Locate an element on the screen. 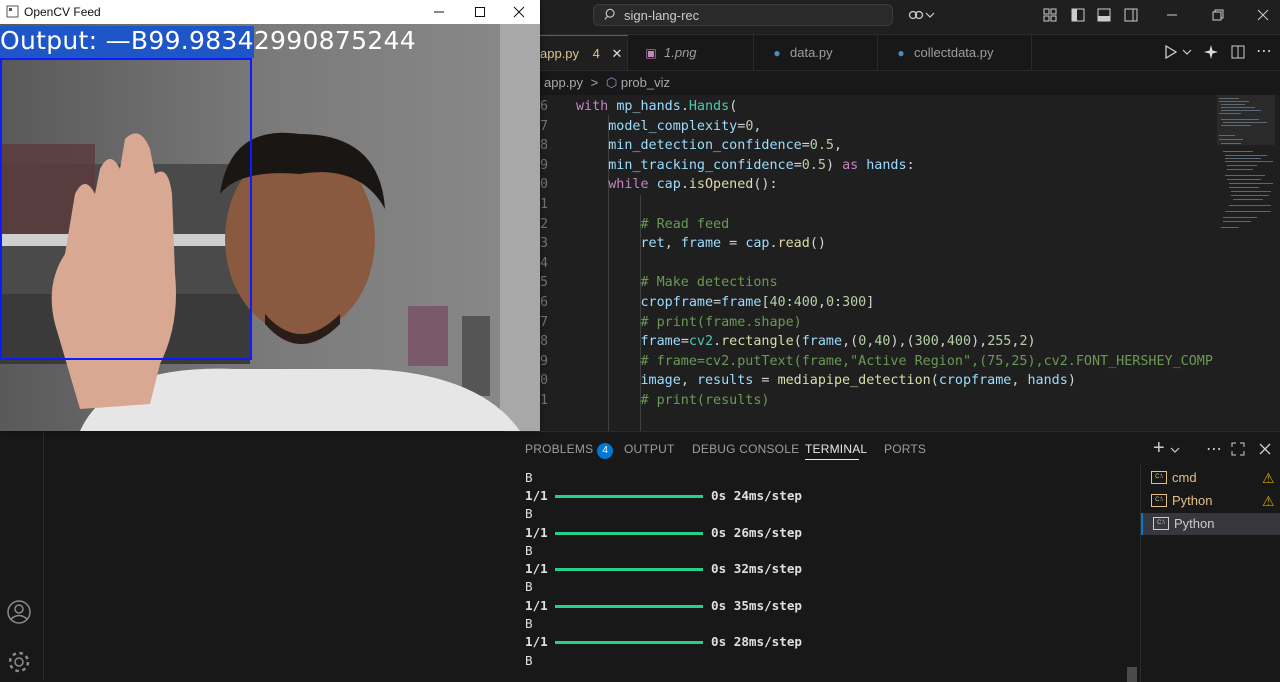  progress-time: 0s 28ms/step is located at coordinates (756, 641).